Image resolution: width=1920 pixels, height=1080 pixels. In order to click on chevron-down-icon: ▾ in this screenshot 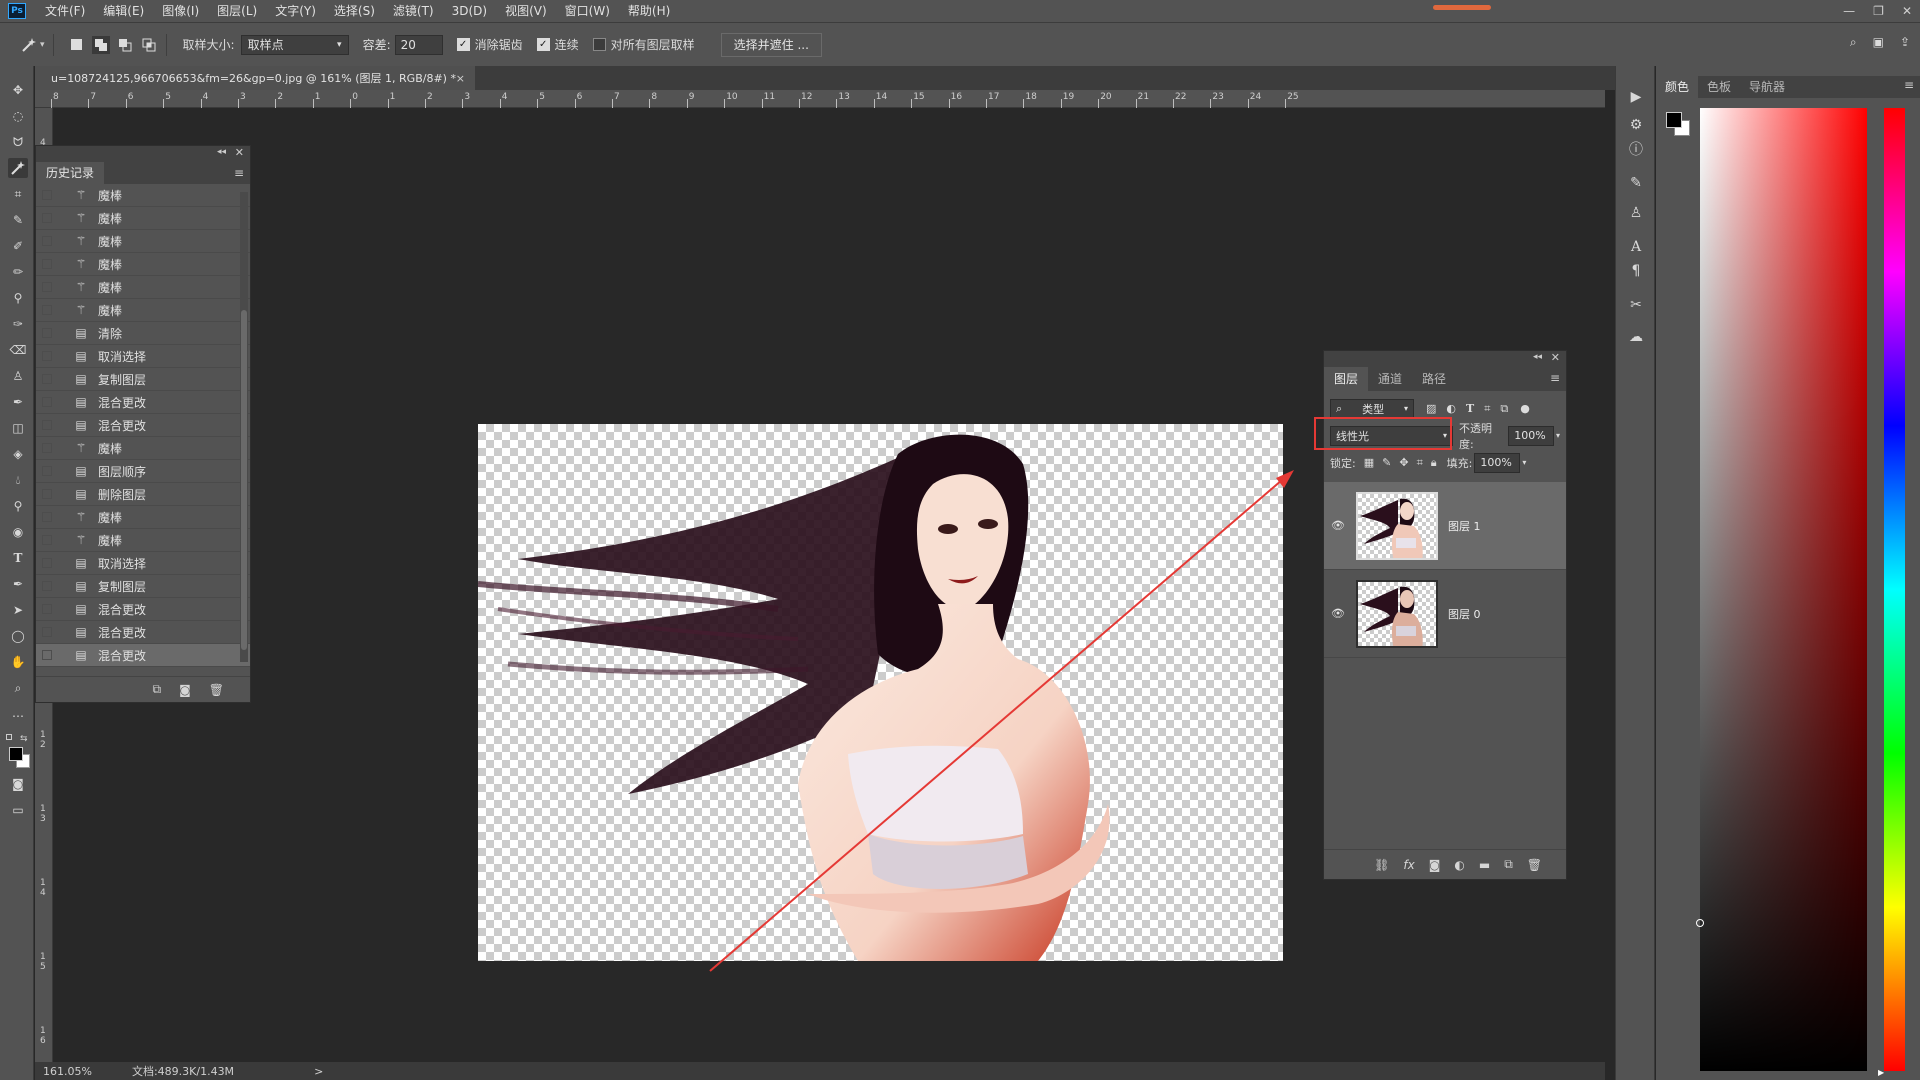, I will do `click(1524, 462)`.